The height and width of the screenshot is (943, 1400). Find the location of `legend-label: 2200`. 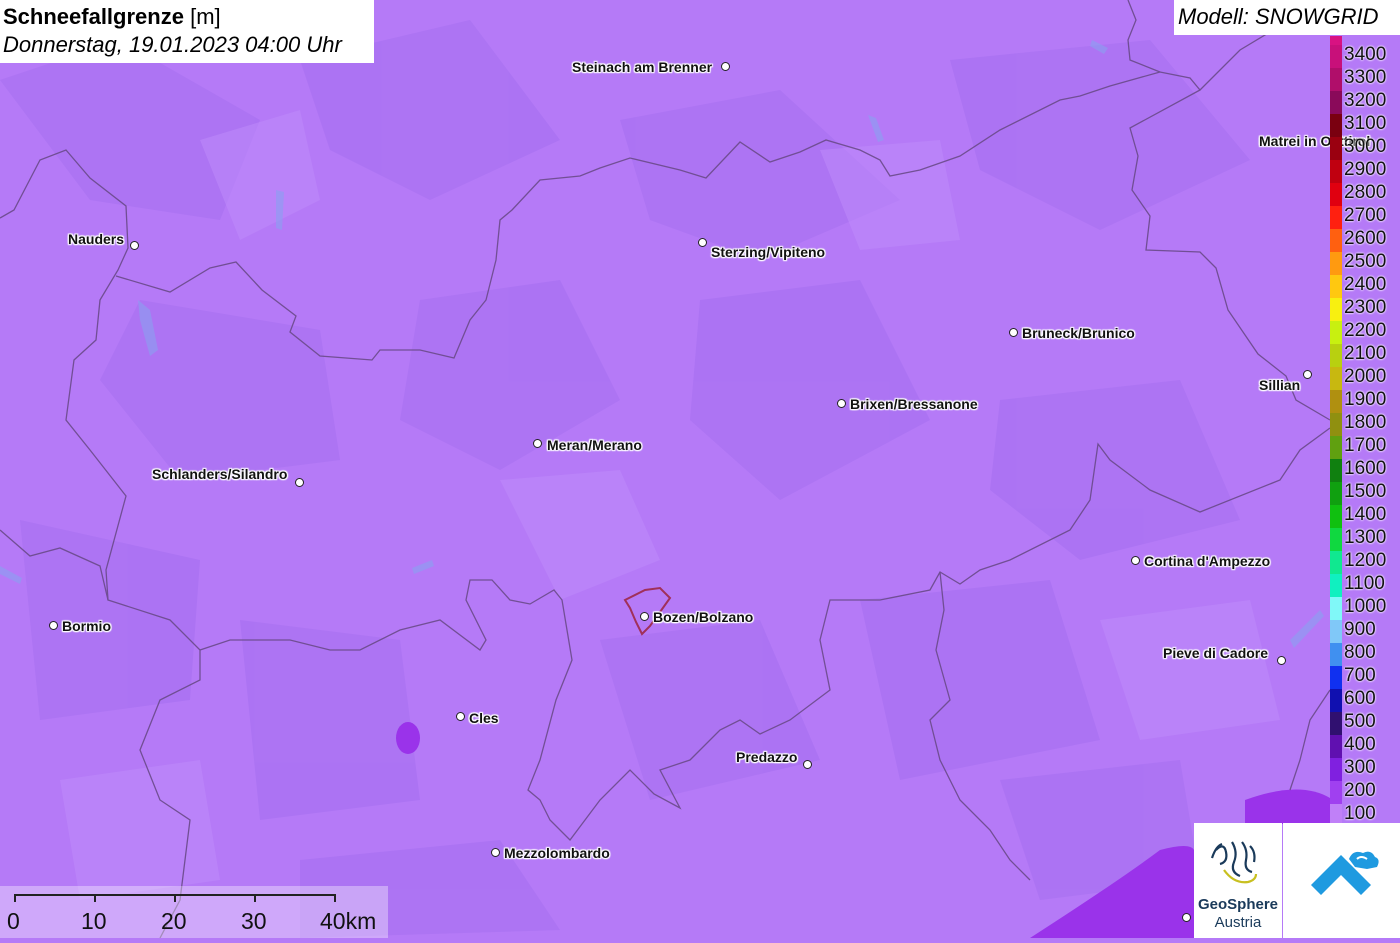

legend-label: 2200 is located at coordinates (1365, 330).